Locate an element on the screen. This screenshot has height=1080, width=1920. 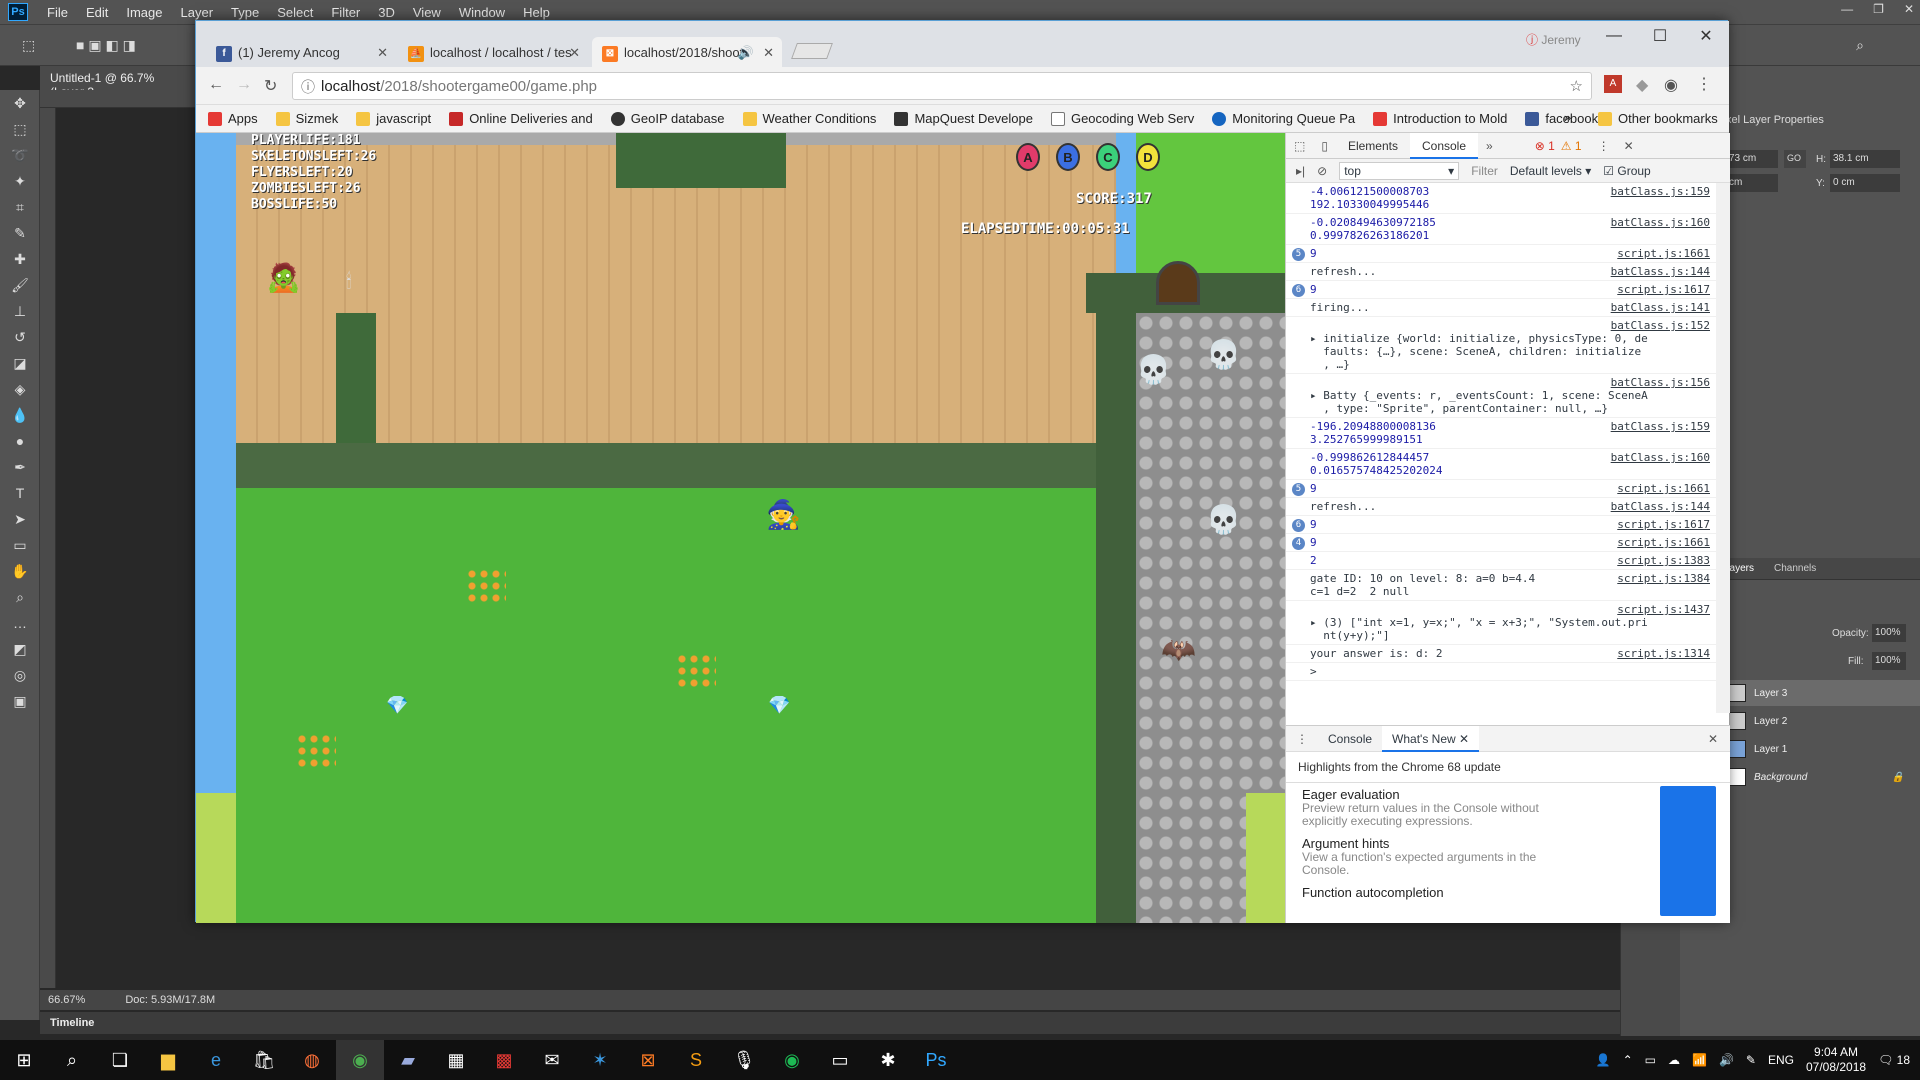
browser-tab: ⛵ localhost / localhost / tes ✕ is located at coordinates (493, 52).